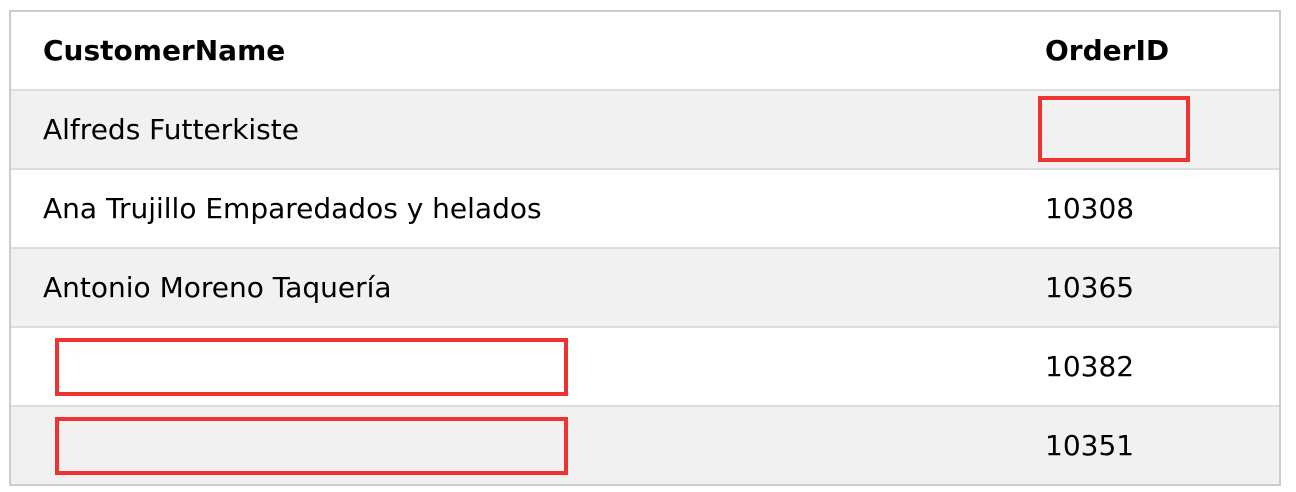  I want to click on customer-name-cell: Alfreds Futterkiste, so click(171, 129).